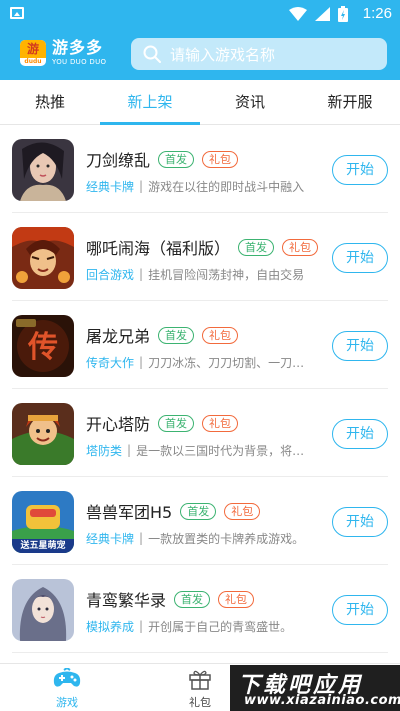  I want to click on search-icon, so click(152, 54).